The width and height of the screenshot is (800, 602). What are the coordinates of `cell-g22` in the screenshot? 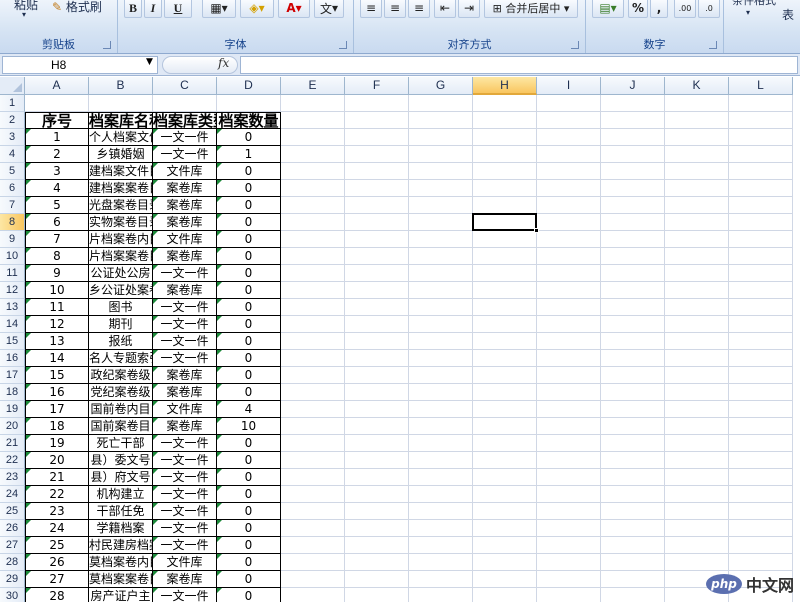 It's located at (441, 460).